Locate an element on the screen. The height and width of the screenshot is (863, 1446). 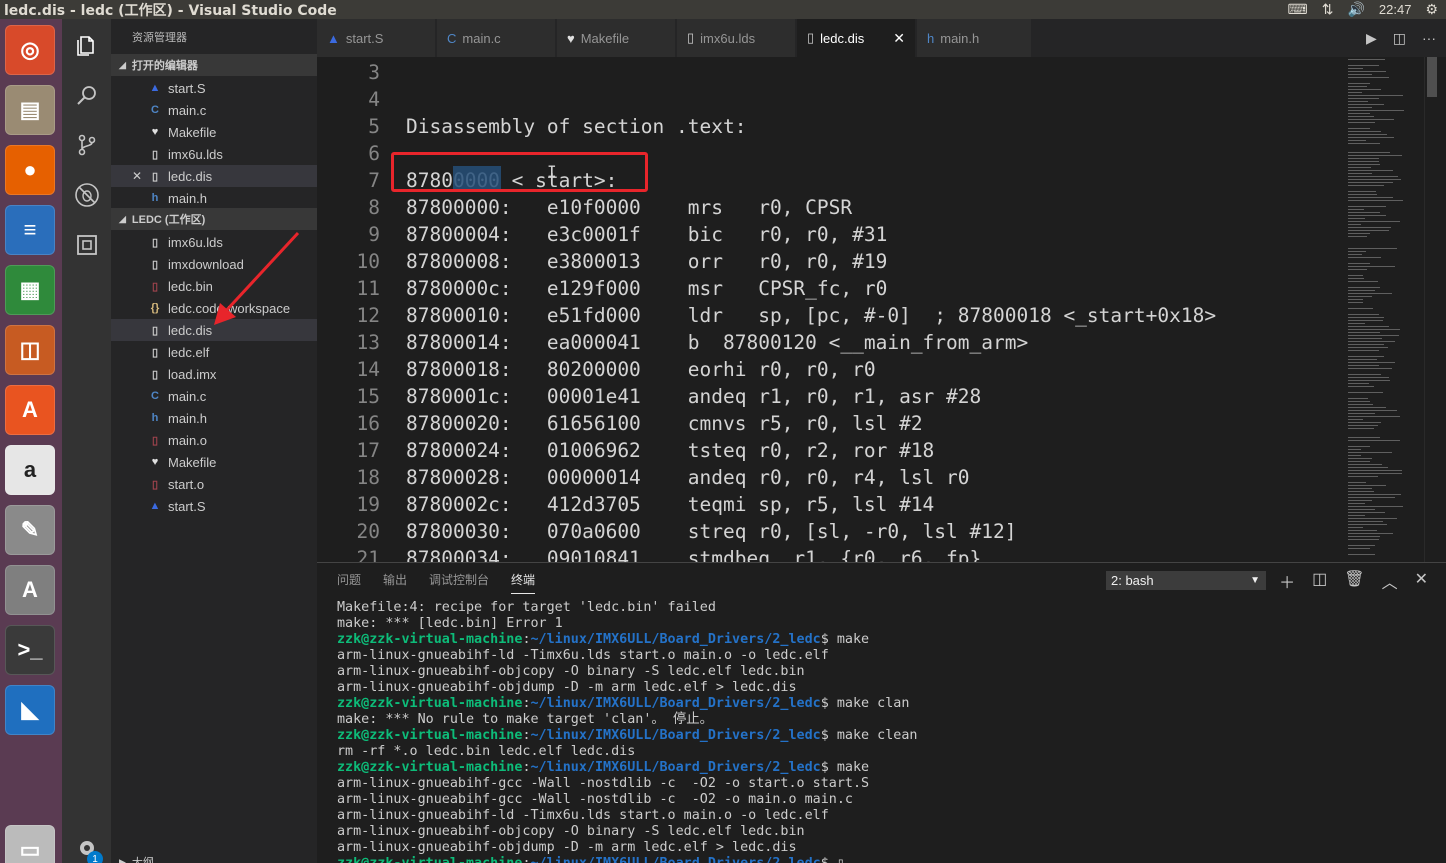
run-icon: ▶ is located at coordinates (1371, 38).